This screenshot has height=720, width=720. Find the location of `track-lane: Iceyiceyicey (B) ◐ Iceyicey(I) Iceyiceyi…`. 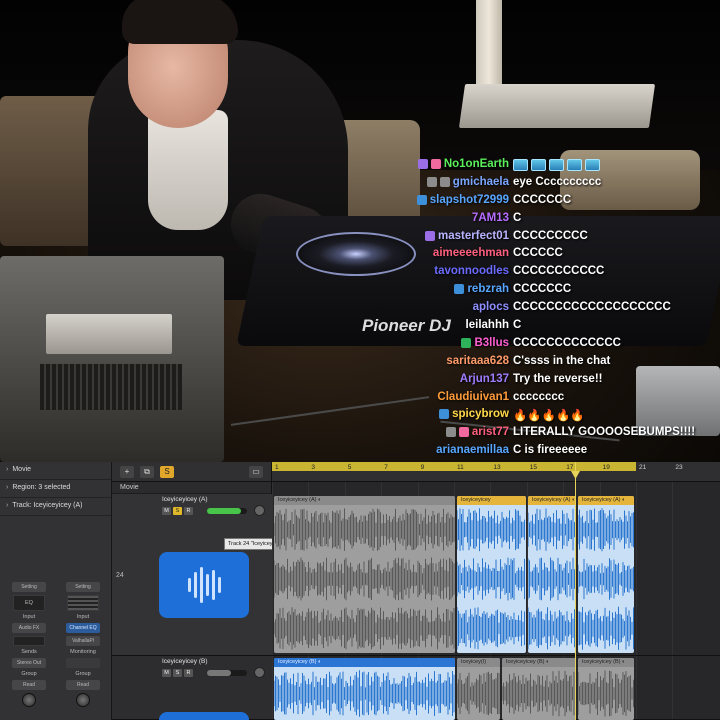

track-lane: Iceyiceyicey (B) ◐ Iceyicey(I) Iceyiceyi… is located at coordinates (496, 688).